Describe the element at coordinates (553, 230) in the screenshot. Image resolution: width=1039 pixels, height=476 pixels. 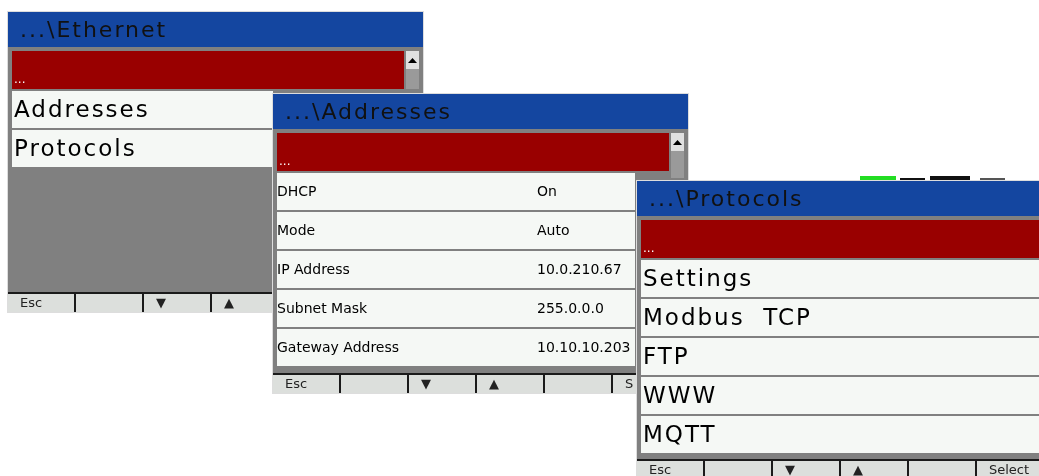
I see `setting-value: Auto` at that location.